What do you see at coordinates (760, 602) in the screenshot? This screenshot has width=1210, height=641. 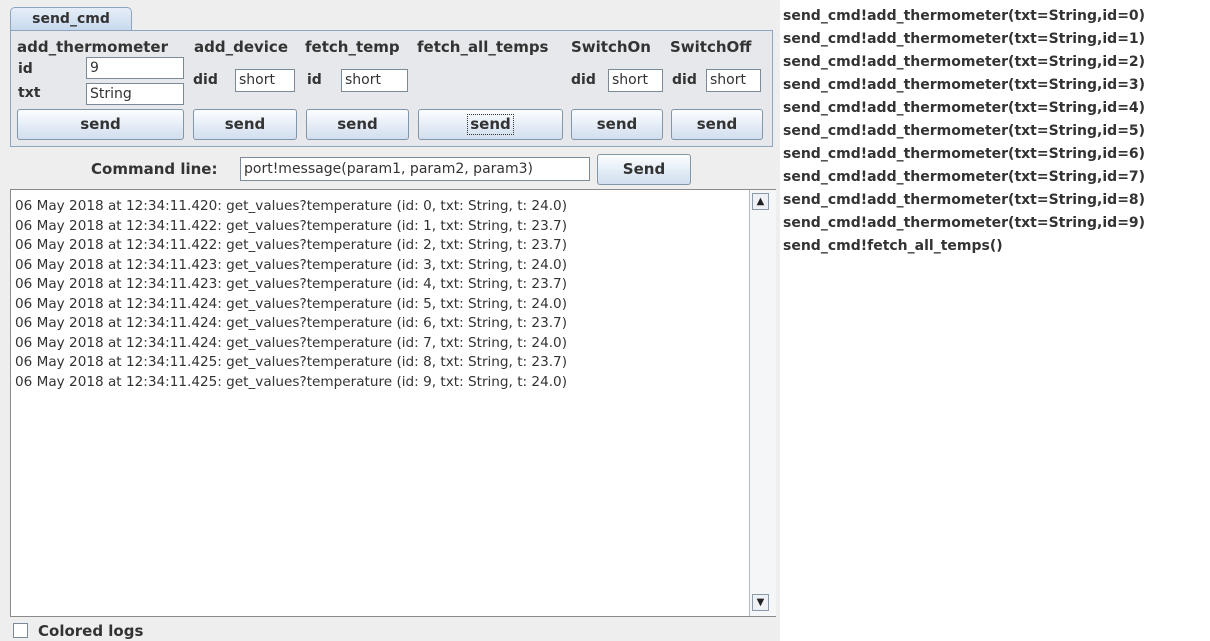 I see `scroll-down-icon: ▼` at bounding box center [760, 602].